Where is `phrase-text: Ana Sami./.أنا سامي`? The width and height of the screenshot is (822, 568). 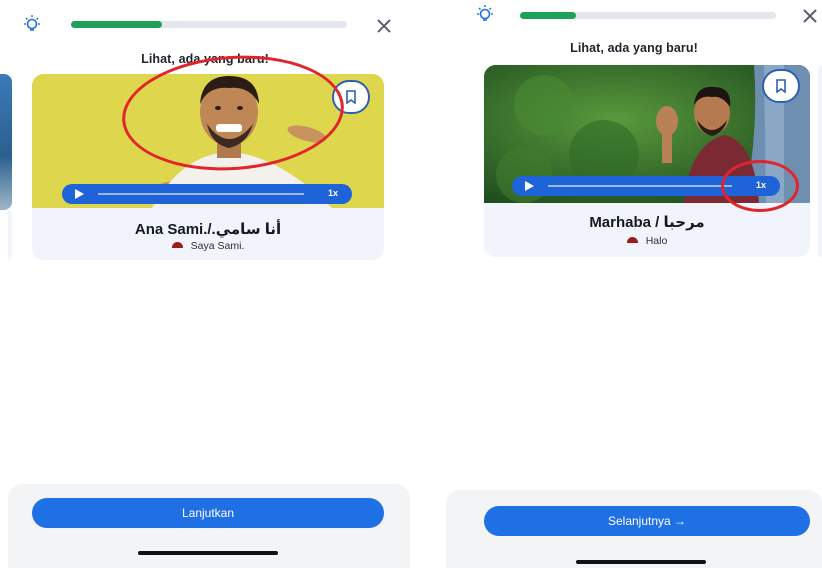
phrase-text: Ana Sami./.أنا سامي is located at coordinates (208, 229).